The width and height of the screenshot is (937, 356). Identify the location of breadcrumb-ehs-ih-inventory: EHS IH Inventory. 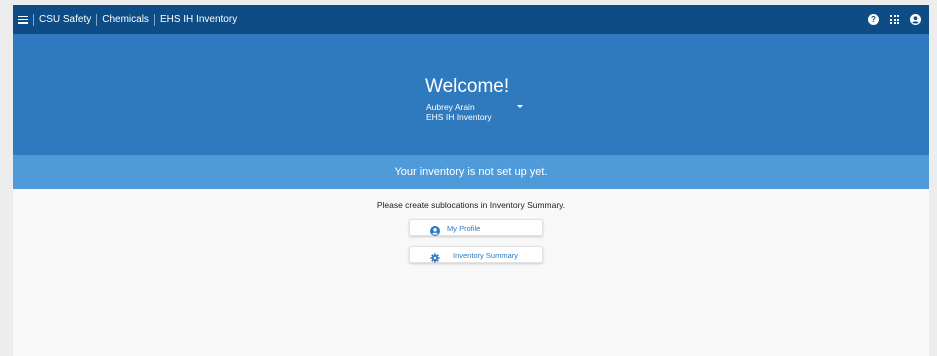
(198, 19).